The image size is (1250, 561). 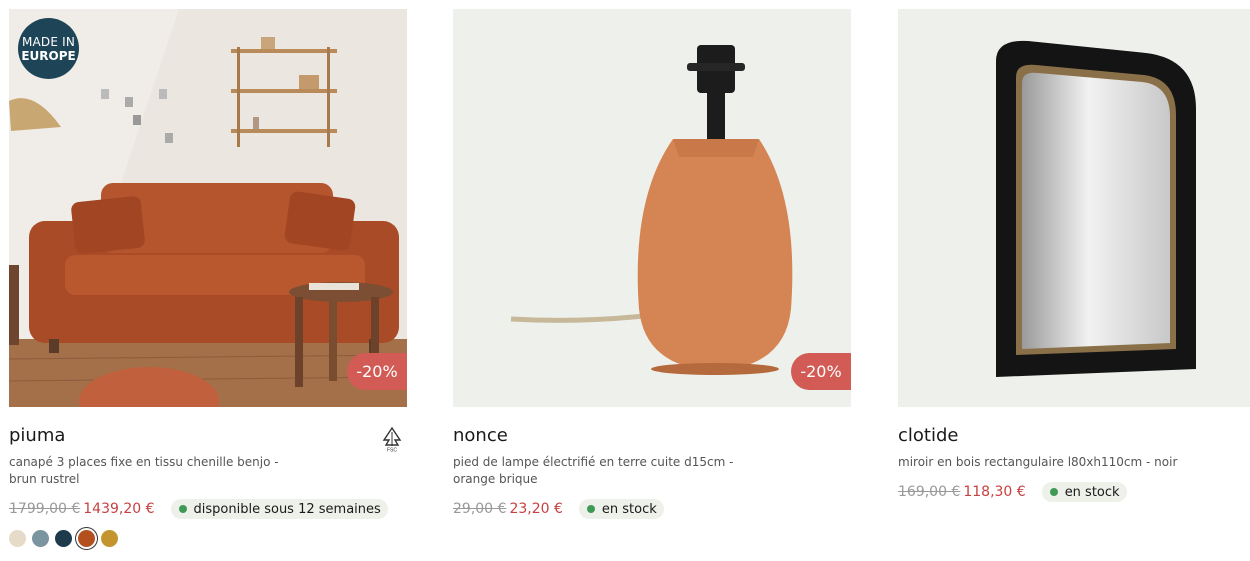 I want to click on price-row: 29,00 € 23,20 € en stock, so click(x=652, y=509).